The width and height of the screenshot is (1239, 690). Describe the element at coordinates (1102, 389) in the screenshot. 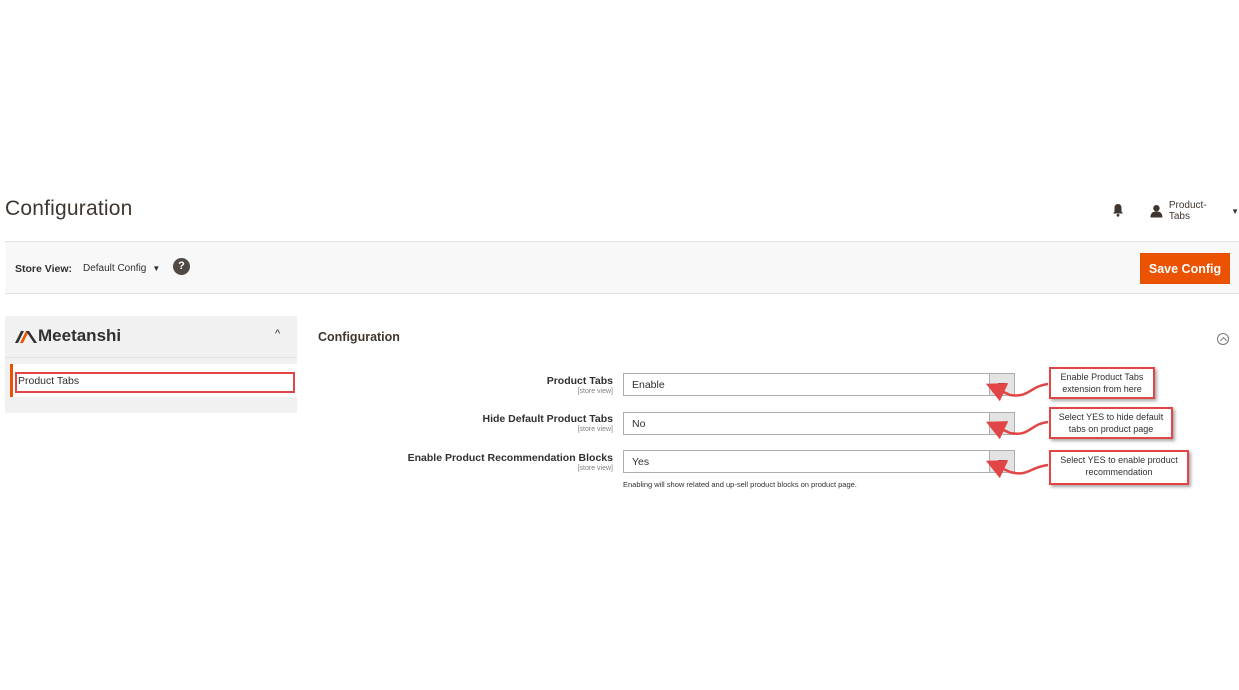

I see `callout-line: extension from here` at that location.